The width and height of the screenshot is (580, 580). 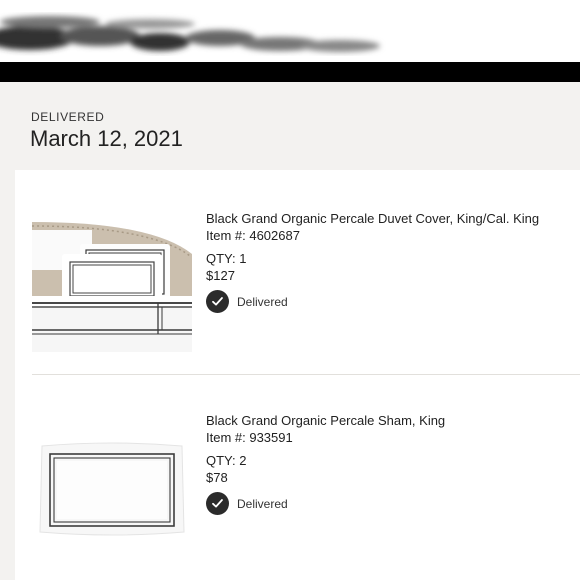 I want to click on bedding-photo-icon, so click(x=112, y=272).